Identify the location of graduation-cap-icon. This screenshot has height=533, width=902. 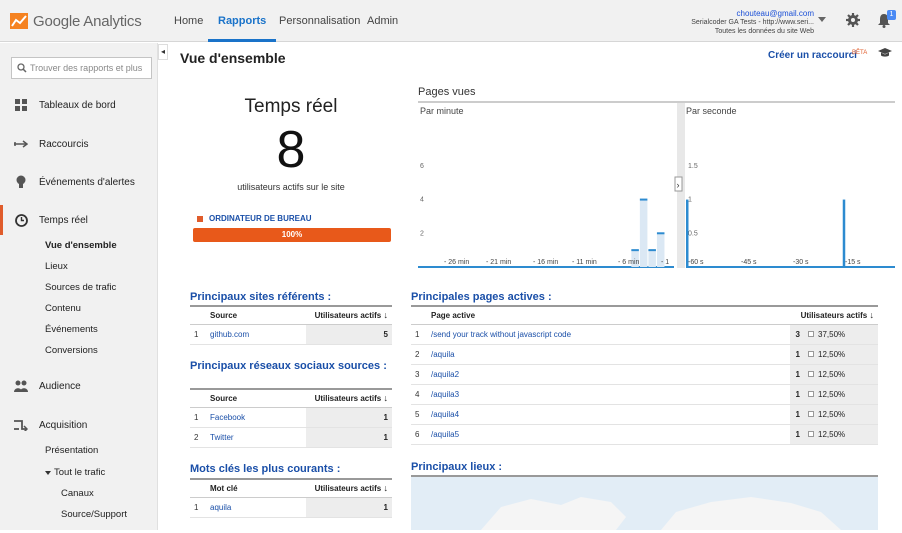
(885, 53).